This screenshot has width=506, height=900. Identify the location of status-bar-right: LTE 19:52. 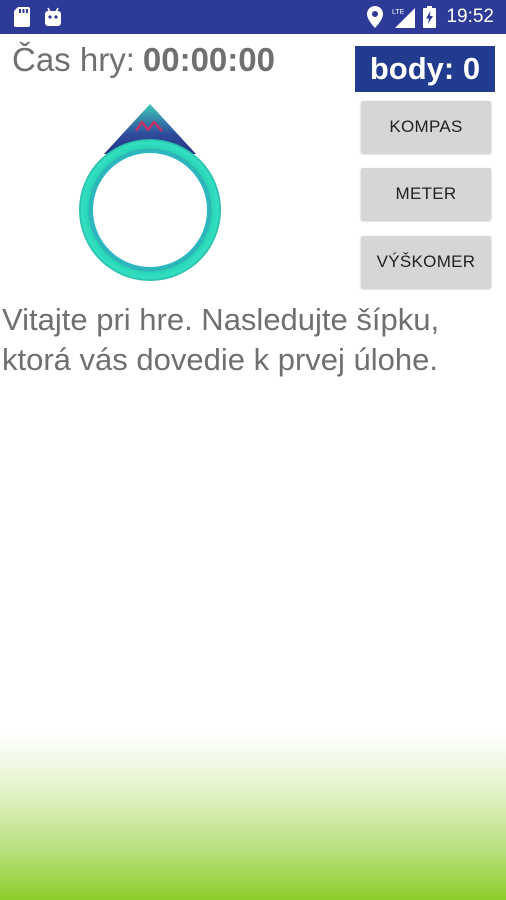
(430, 17).